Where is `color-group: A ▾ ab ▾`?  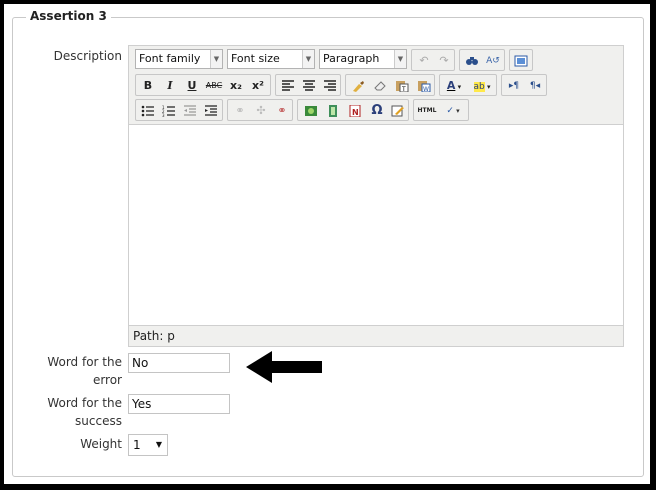 color-group: A ▾ ab ▾ is located at coordinates (468, 85).